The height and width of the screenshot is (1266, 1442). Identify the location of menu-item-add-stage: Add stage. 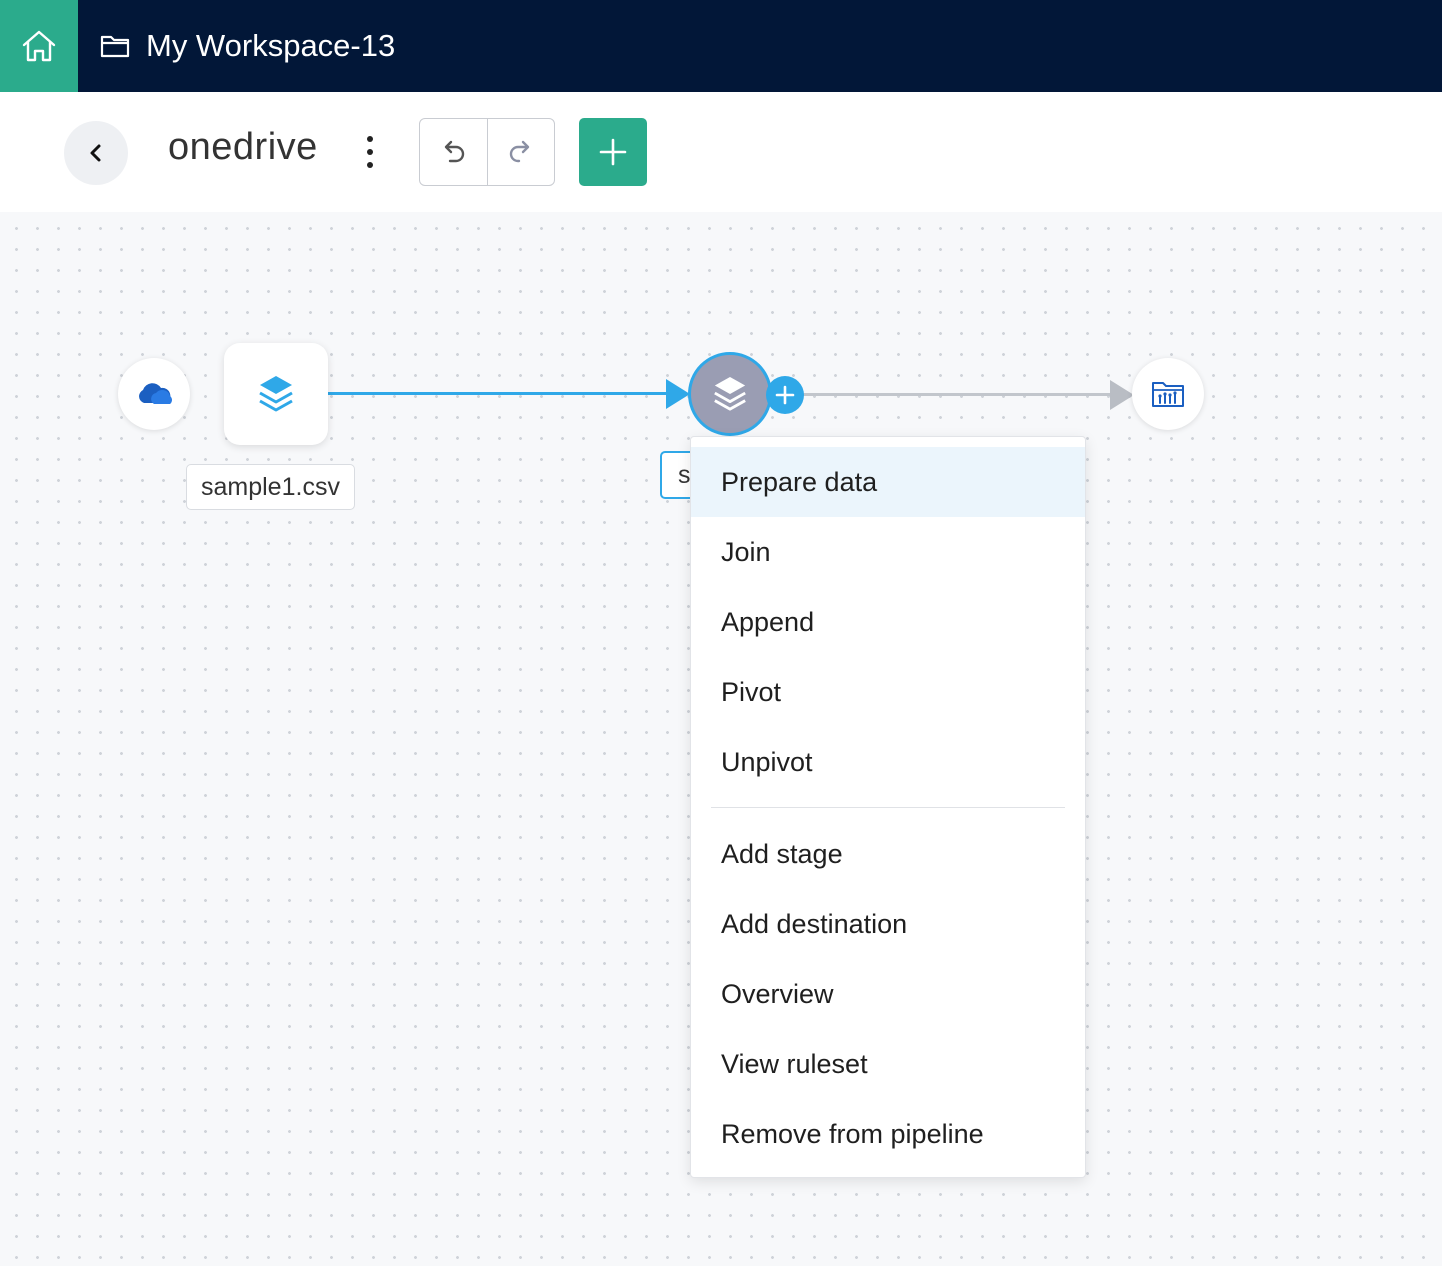
(888, 854).